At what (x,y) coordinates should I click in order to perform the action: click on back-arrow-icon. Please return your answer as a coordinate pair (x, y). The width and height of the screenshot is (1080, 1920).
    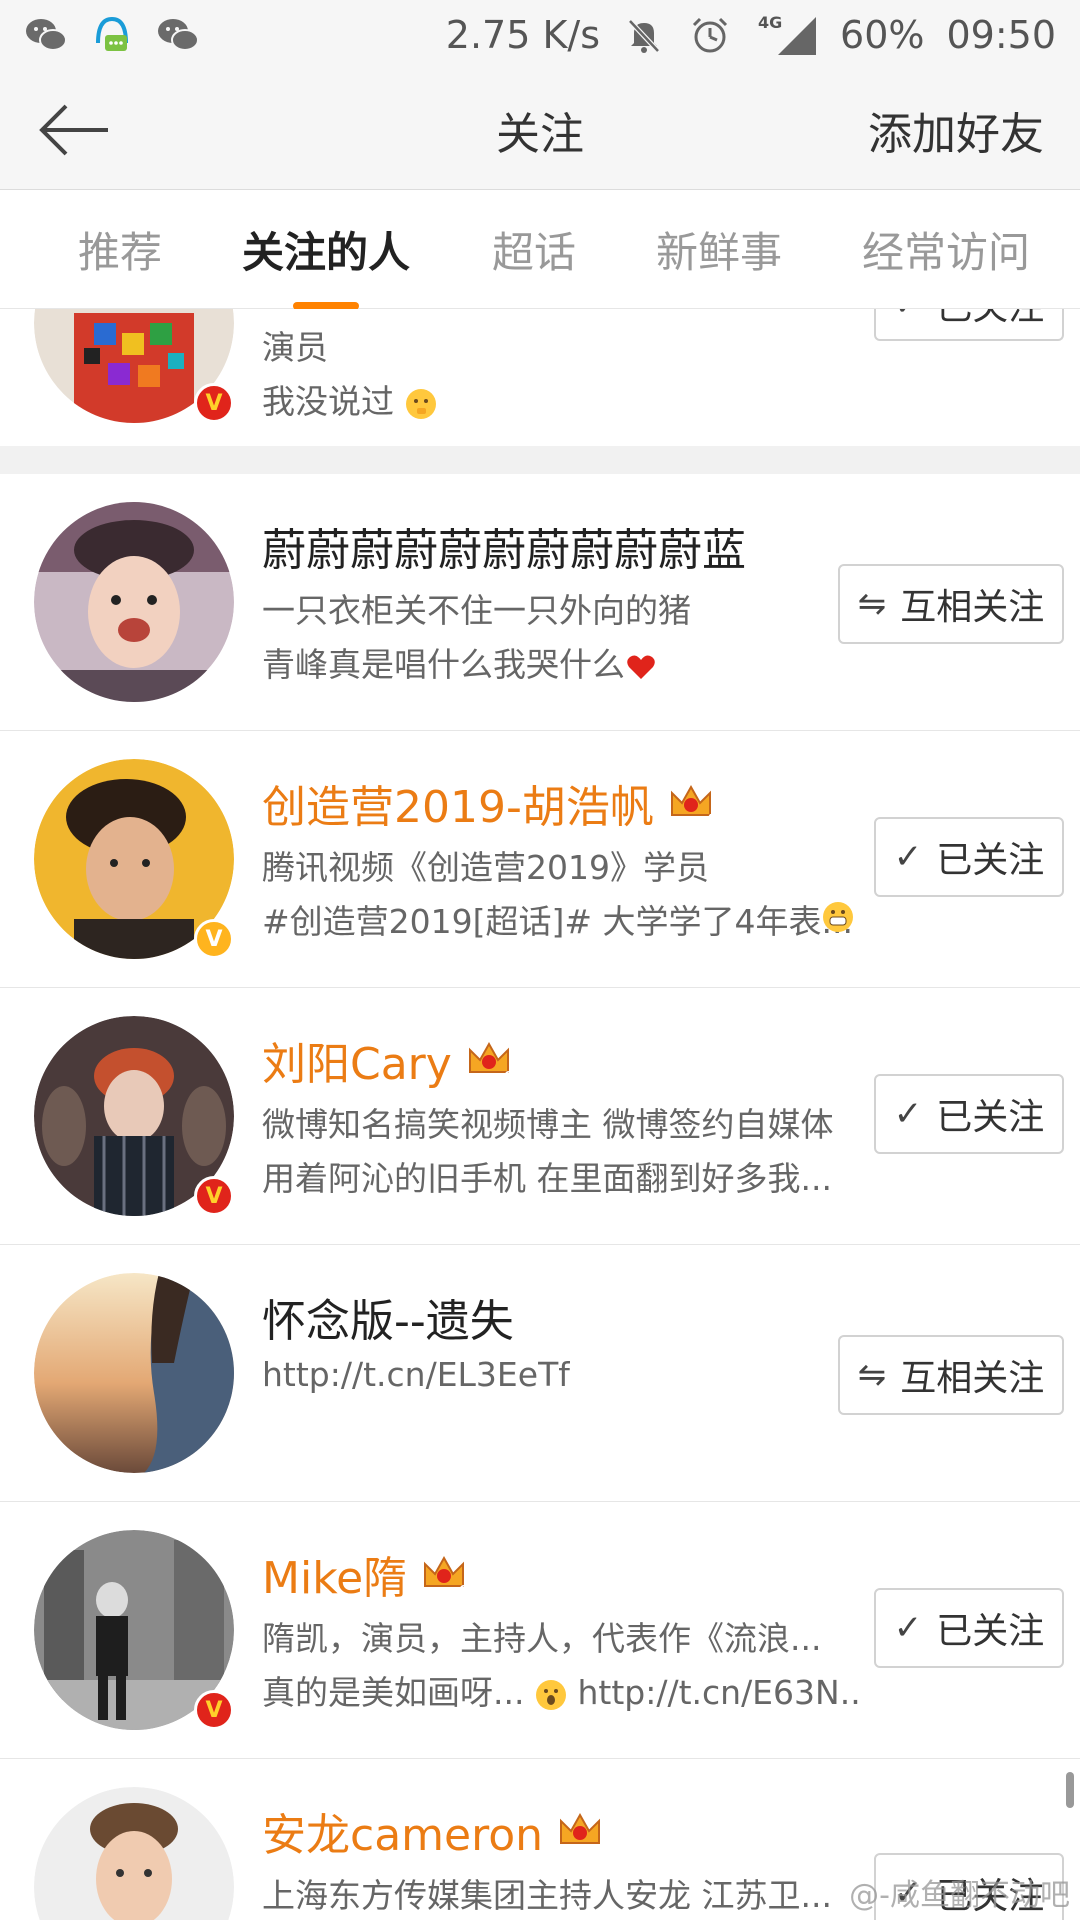
    Looking at the image, I should click on (74, 130).